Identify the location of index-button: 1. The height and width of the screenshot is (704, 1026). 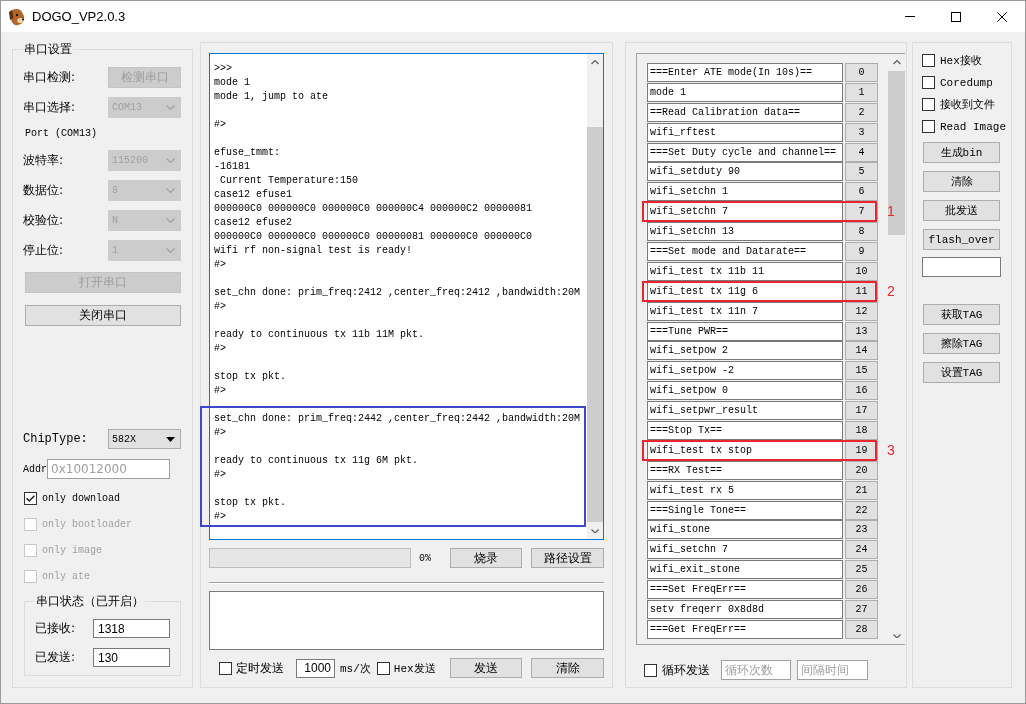
(861, 92).